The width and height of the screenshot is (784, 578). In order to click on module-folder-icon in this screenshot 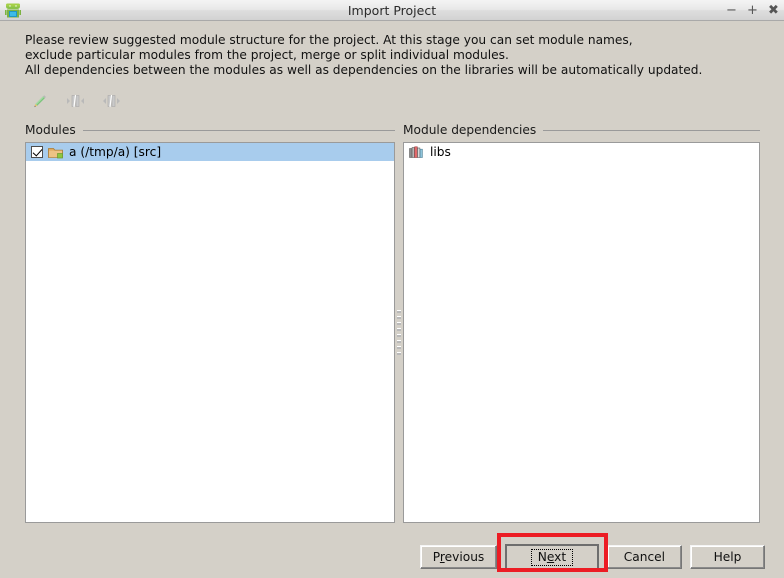, I will do `click(56, 152)`.